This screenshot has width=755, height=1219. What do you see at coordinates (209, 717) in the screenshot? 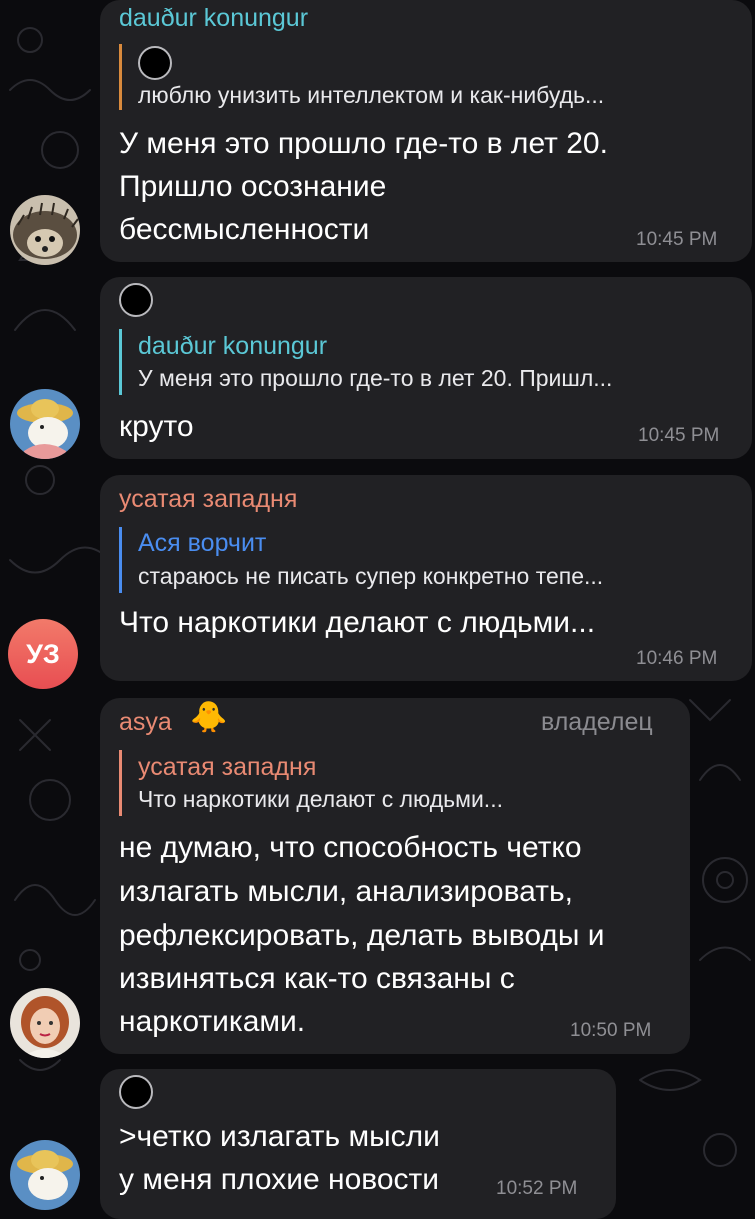
I see `duck-emoji-icon: 🐥` at bounding box center [209, 717].